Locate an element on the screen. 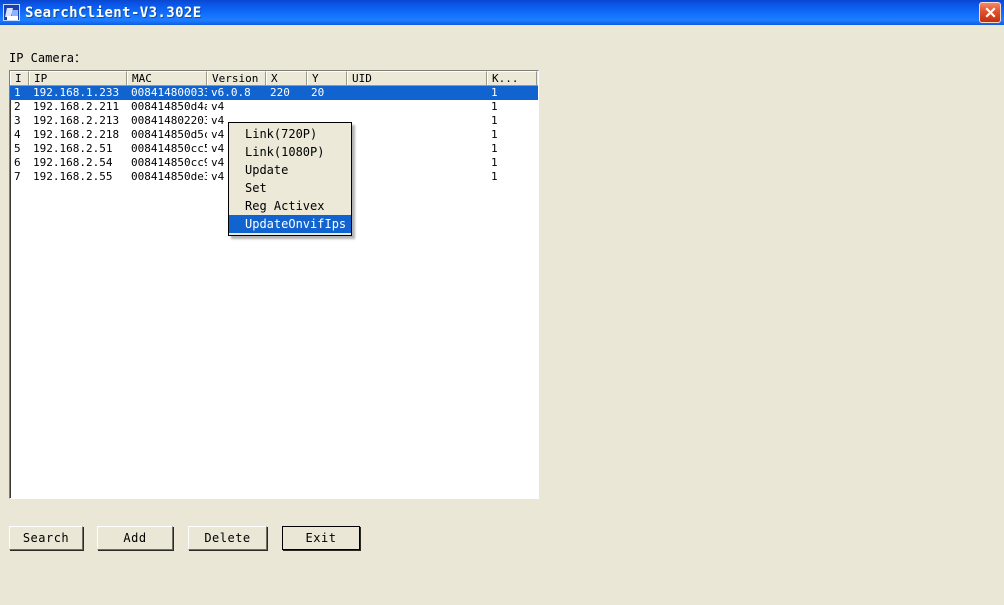 The width and height of the screenshot is (1004, 605). cell-y is located at coordinates (327, 107).